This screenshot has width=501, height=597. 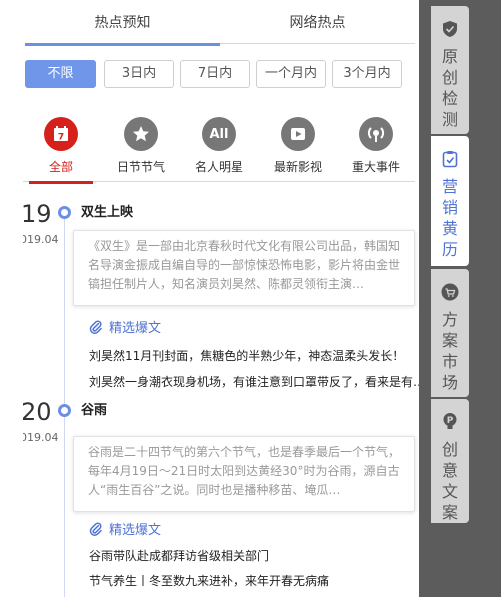 I want to click on category-movies: 最新影视, so click(x=298, y=148).